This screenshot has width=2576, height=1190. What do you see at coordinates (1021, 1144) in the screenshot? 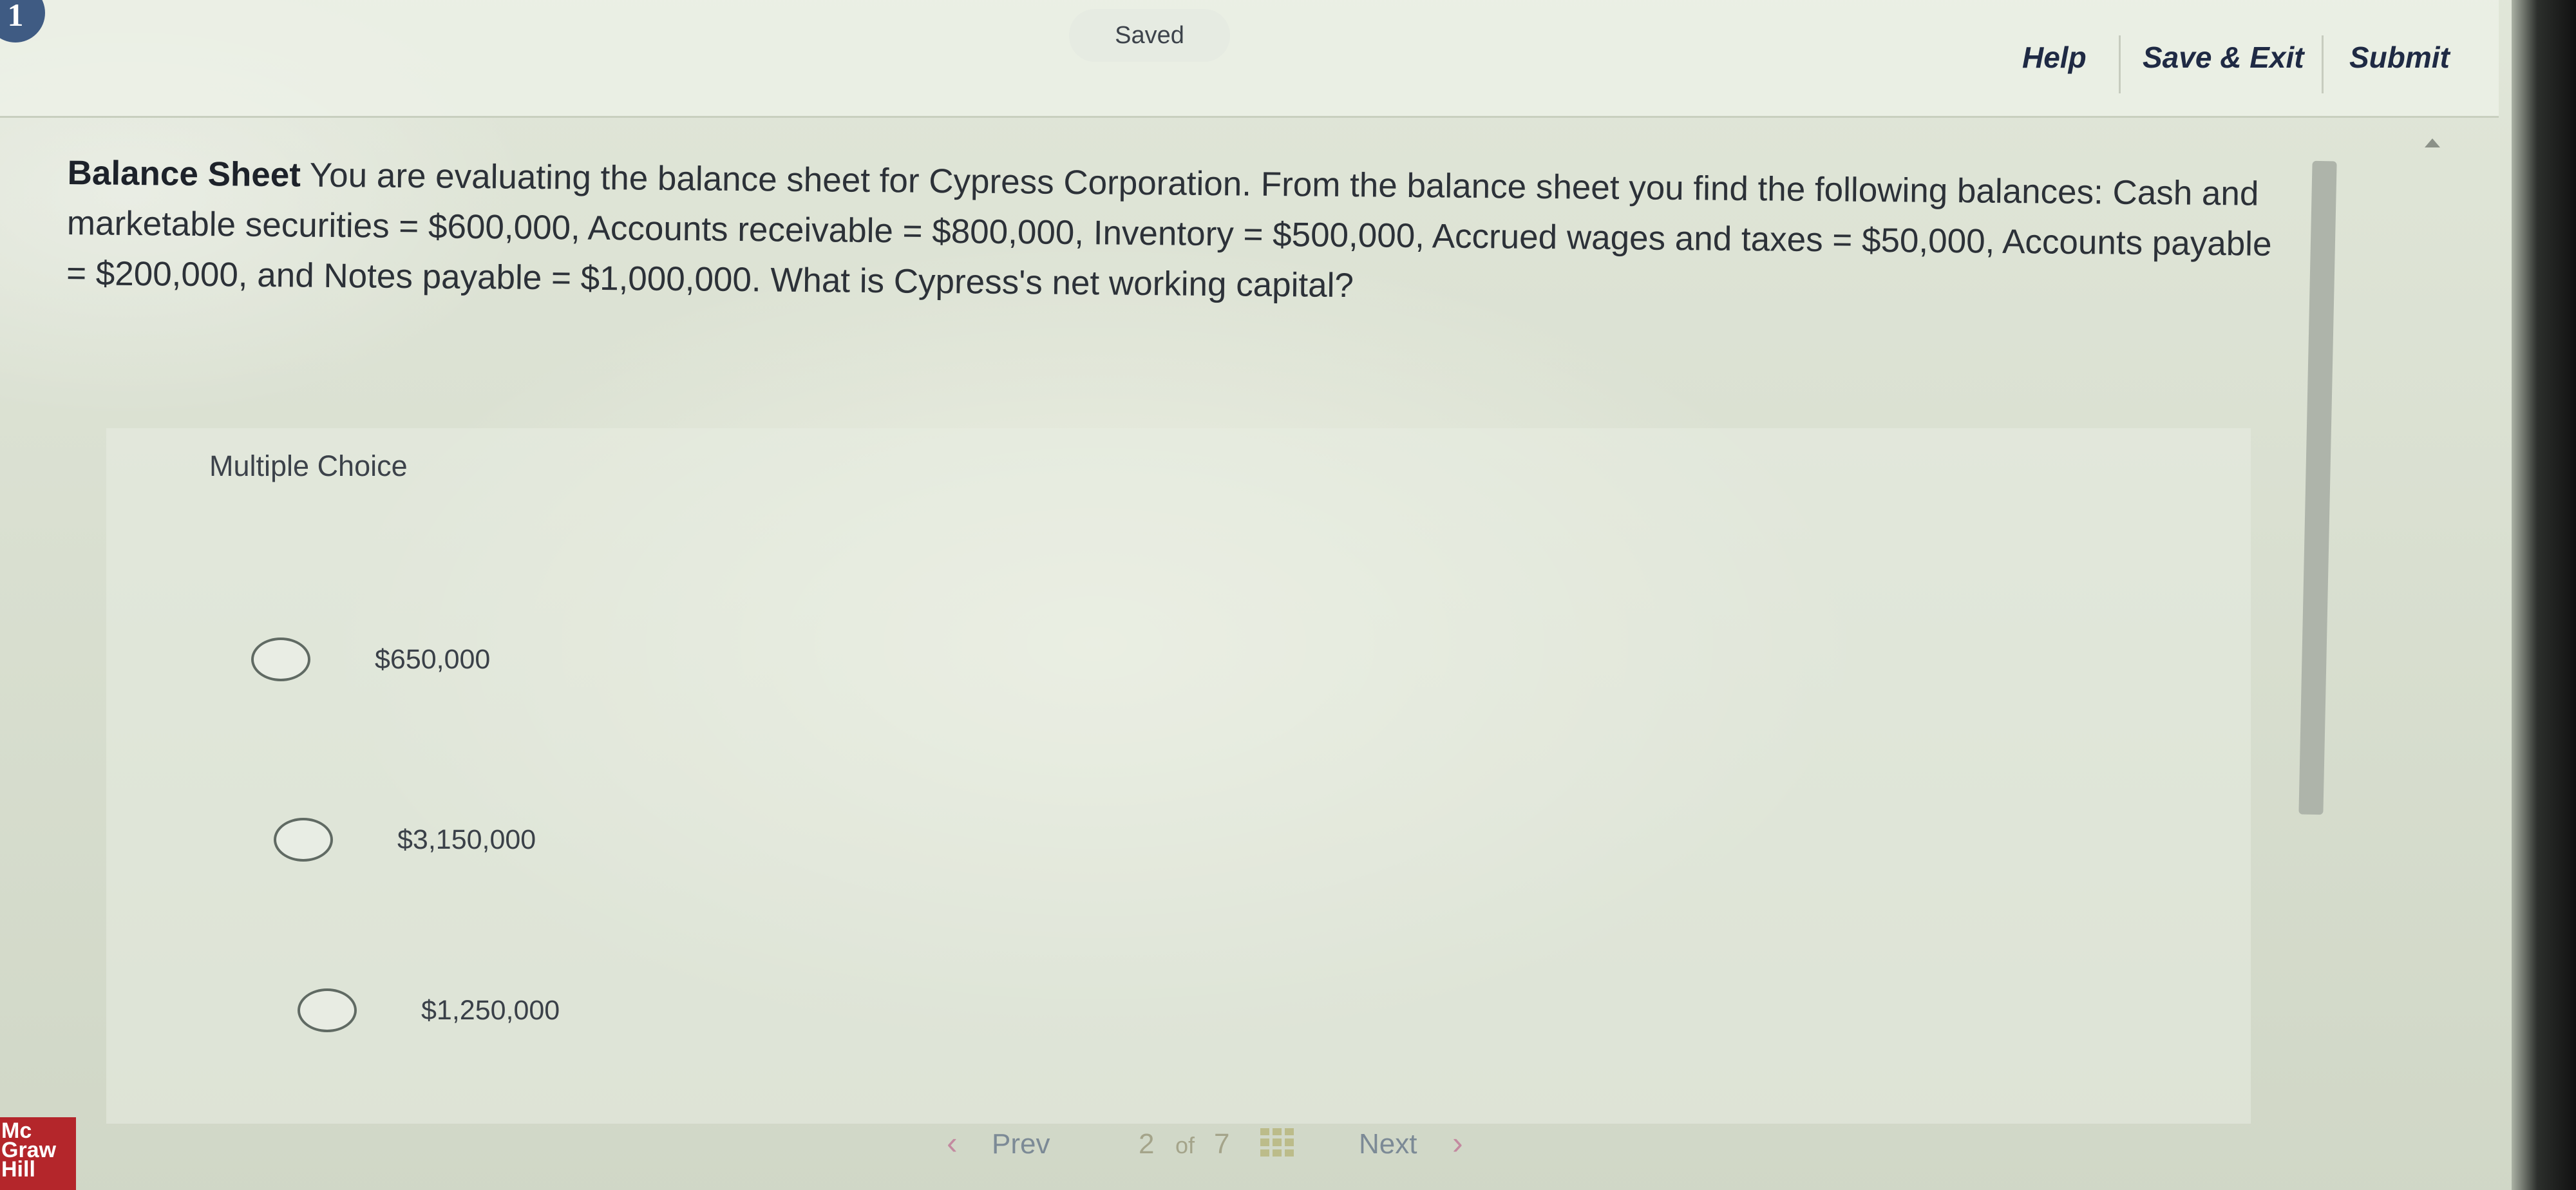
I see `prev-button: Prev` at bounding box center [1021, 1144].